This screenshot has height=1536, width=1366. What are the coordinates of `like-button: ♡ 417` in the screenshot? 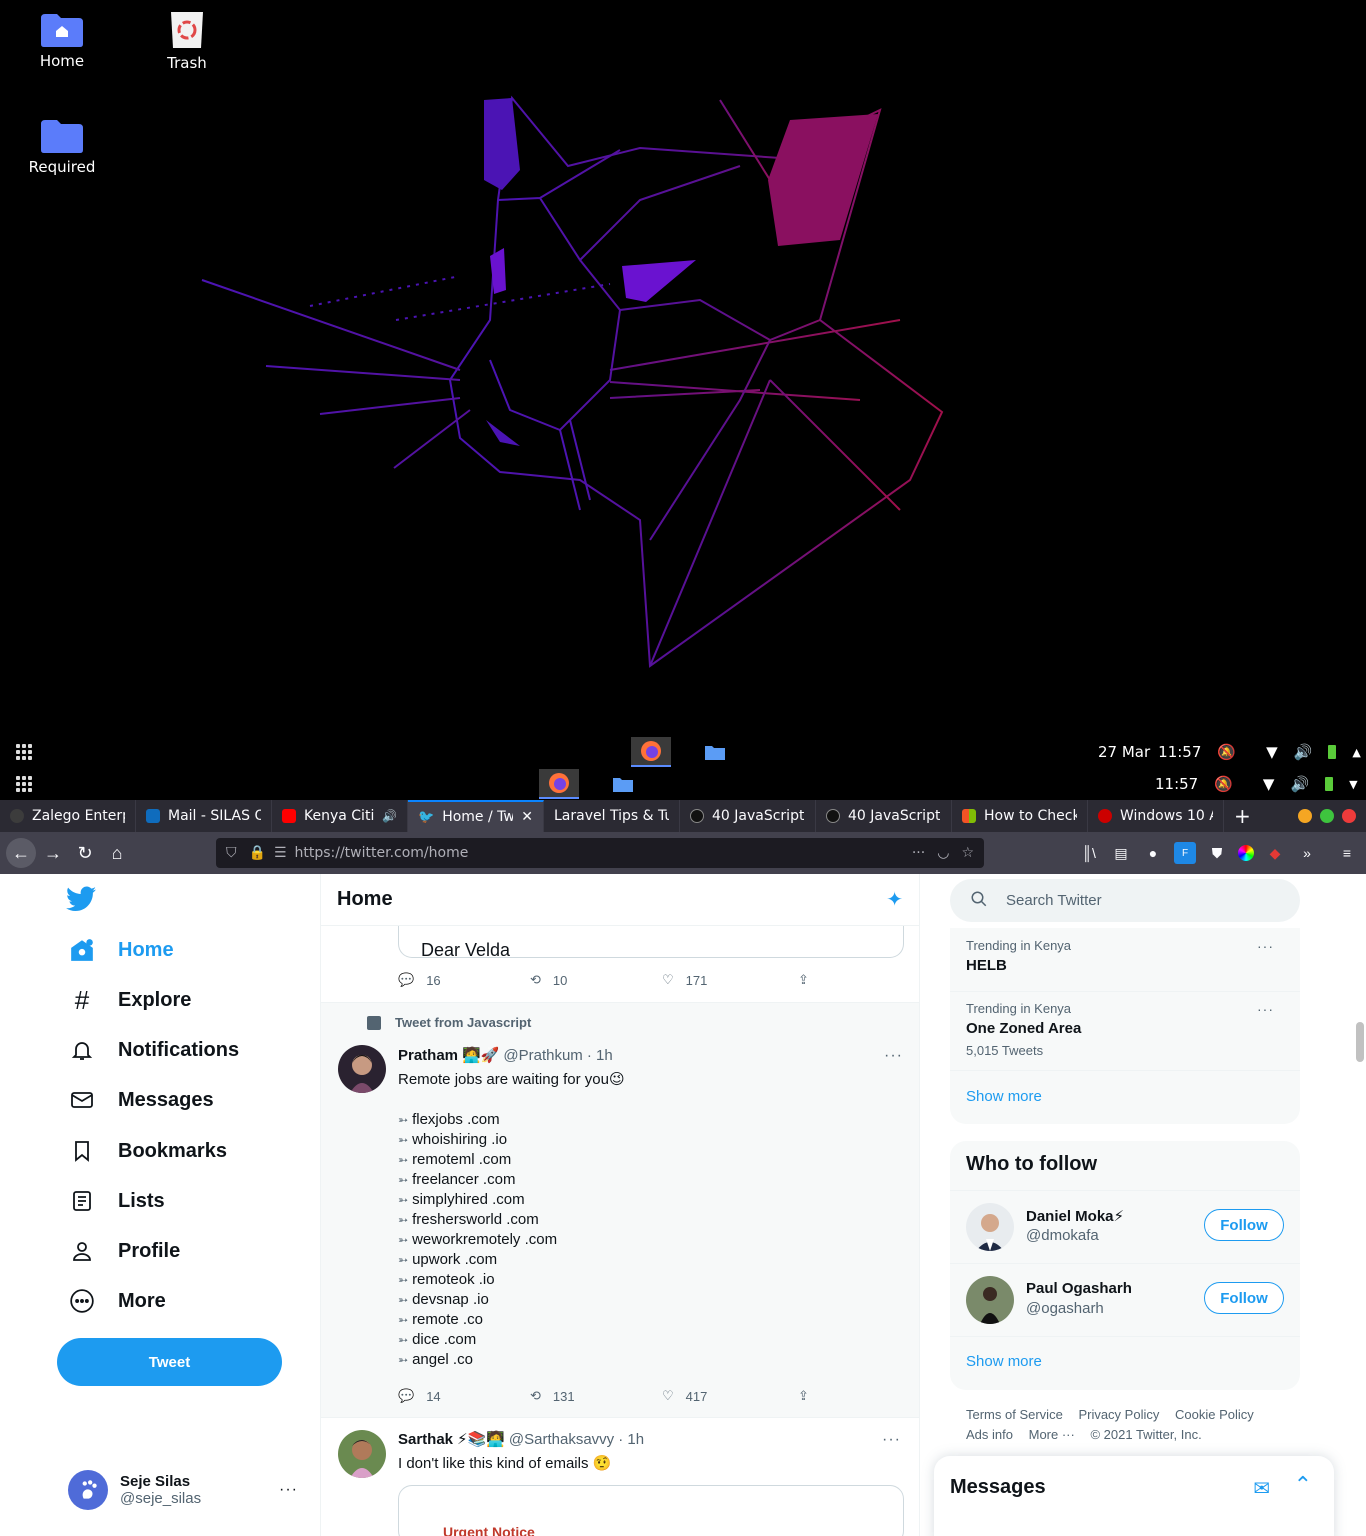 It's located at (728, 1396).